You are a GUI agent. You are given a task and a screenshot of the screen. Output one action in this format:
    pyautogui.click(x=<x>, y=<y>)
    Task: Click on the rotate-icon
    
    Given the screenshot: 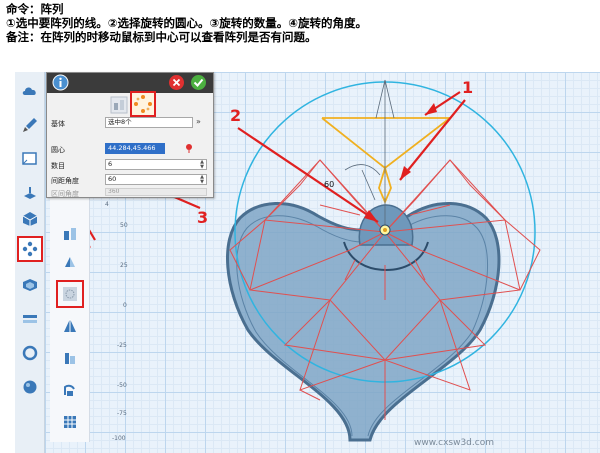 What is the action you would take?
    pyautogui.click(x=70, y=390)
    